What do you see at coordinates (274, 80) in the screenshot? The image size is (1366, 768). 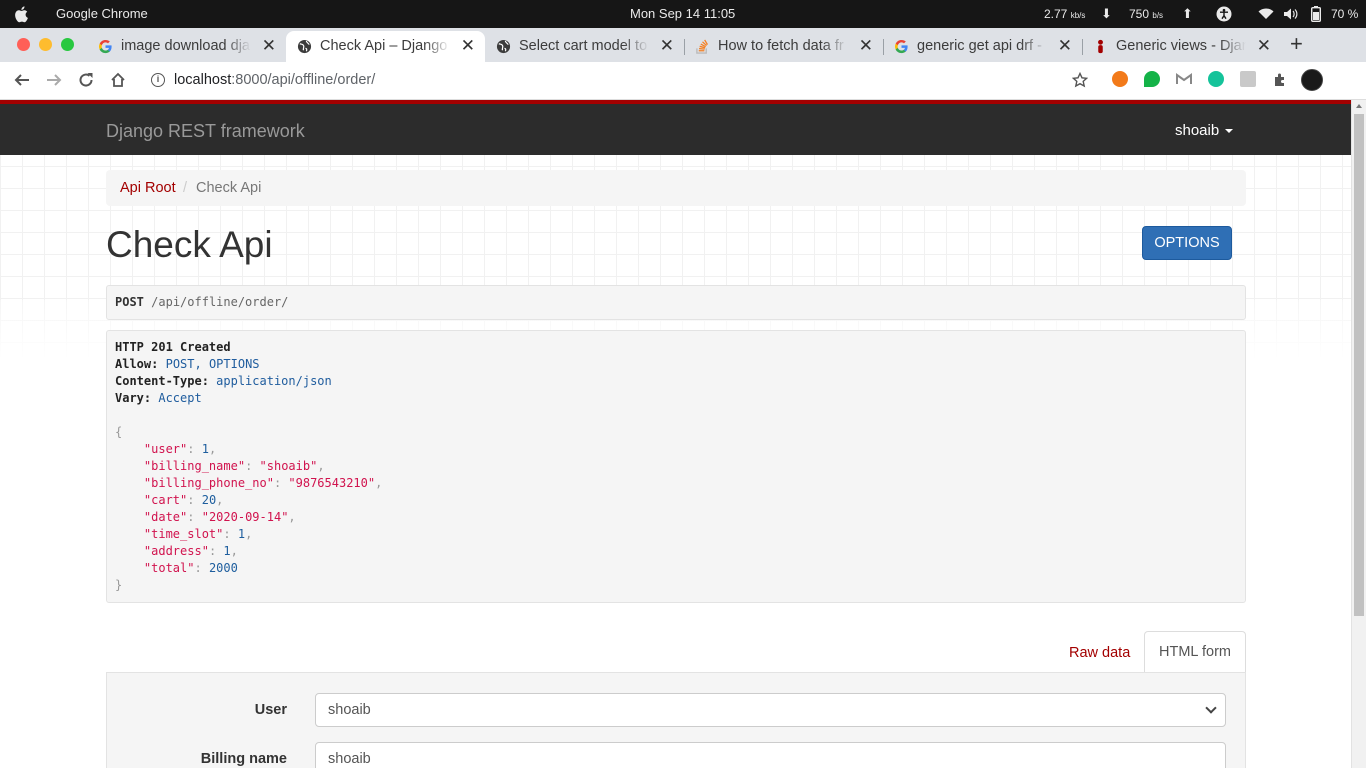 I see `url-text: localhost:8000/api/offline/order/` at bounding box center [274, 80].